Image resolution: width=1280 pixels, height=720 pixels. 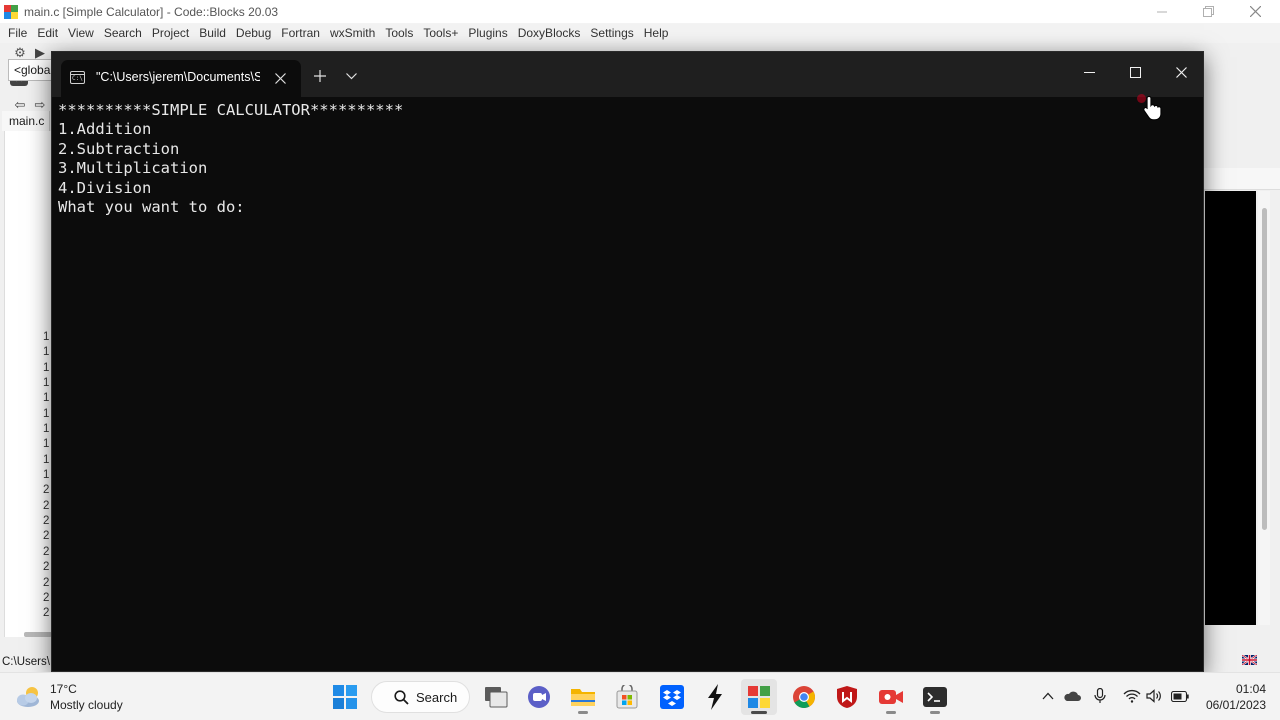 I want to click on menu-search: Search, so click(x=123, y=33).